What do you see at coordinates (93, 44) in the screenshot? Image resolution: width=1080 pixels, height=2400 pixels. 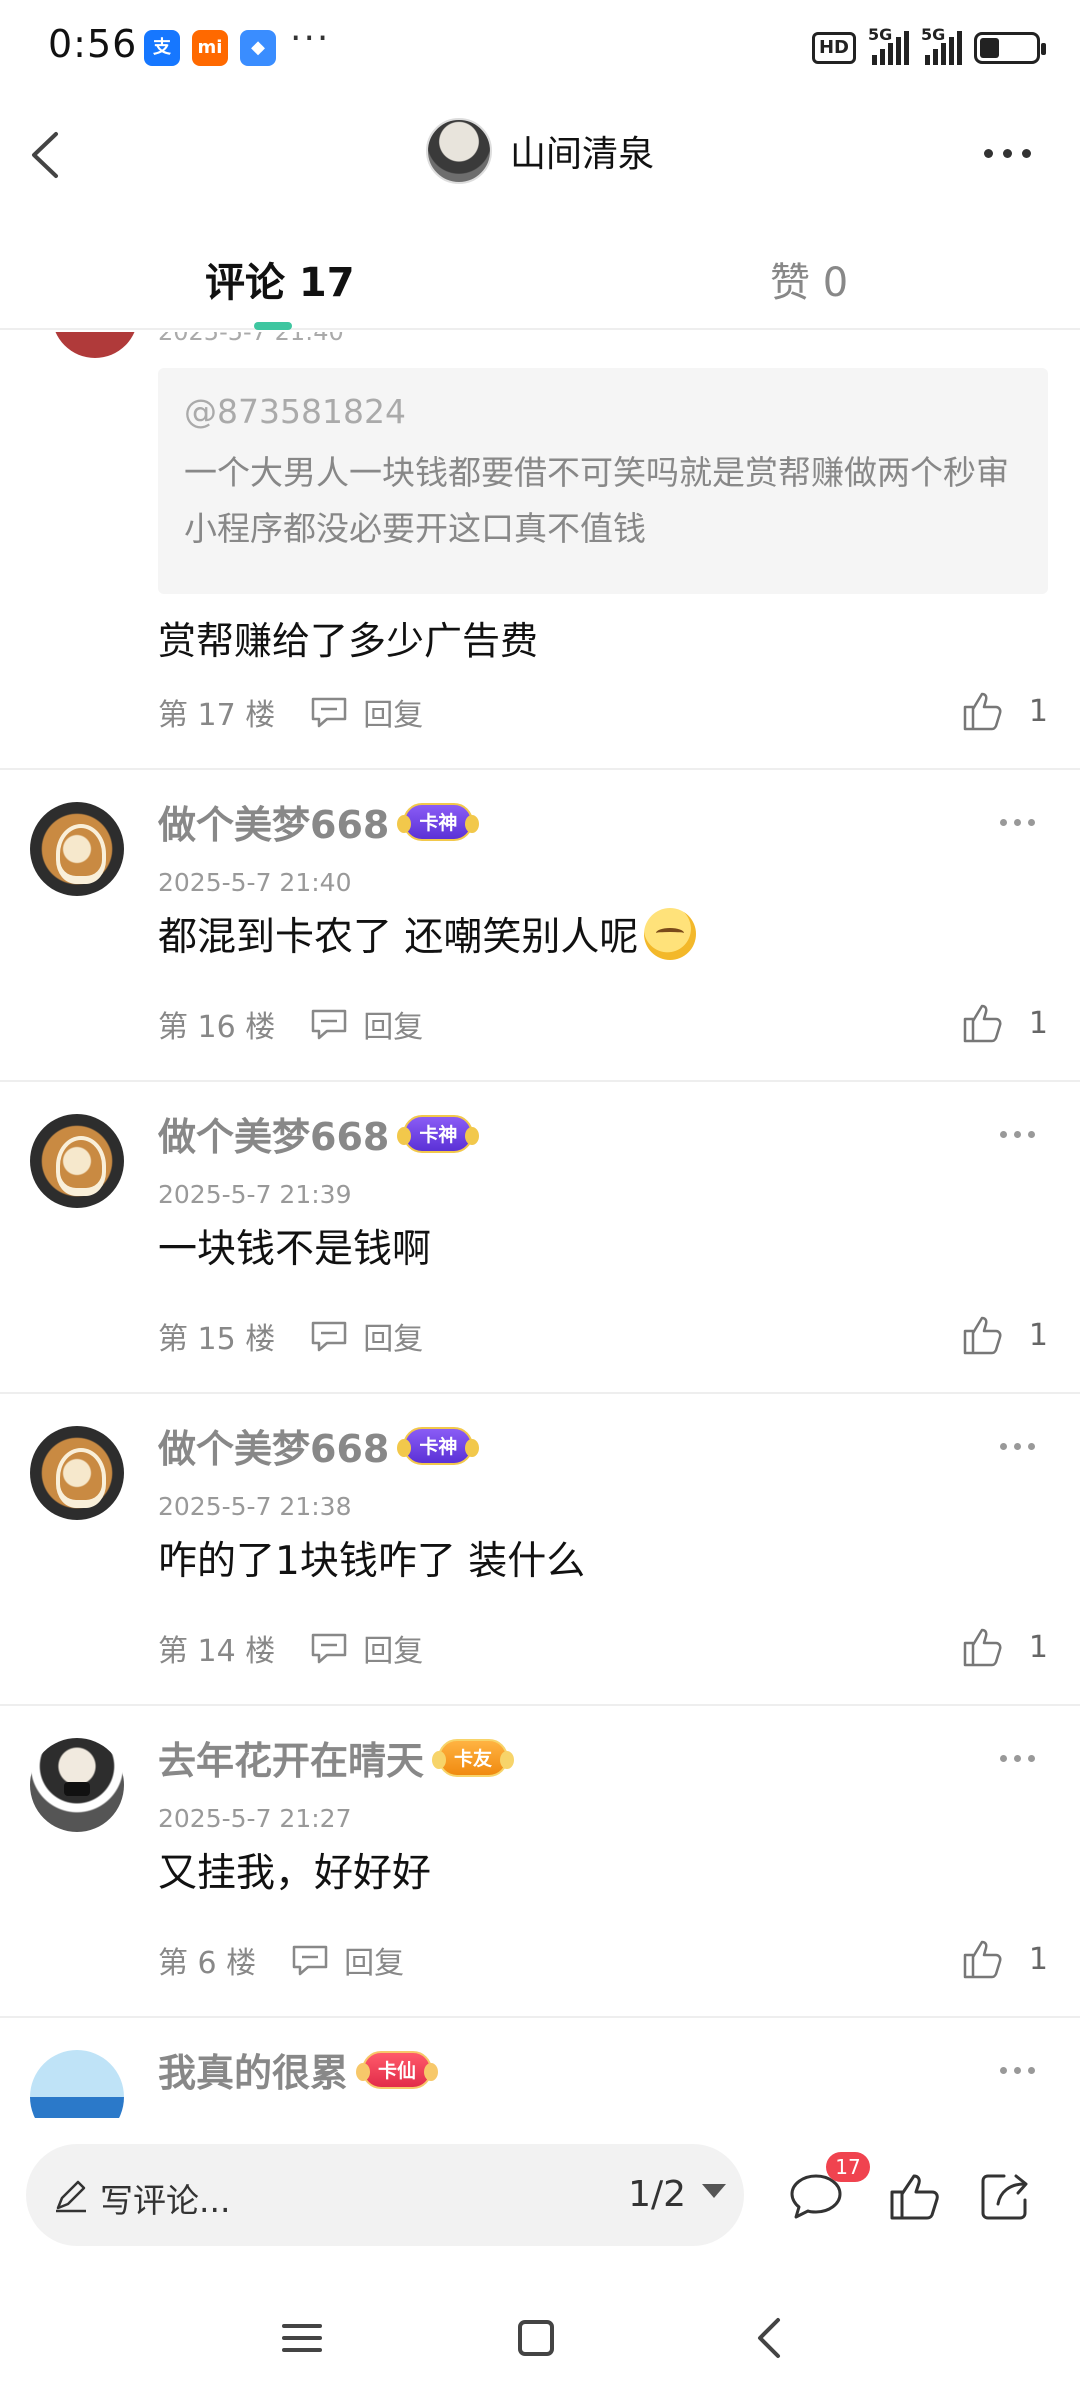 I see `status-time: 0:56` at bounding box center [93, 44].